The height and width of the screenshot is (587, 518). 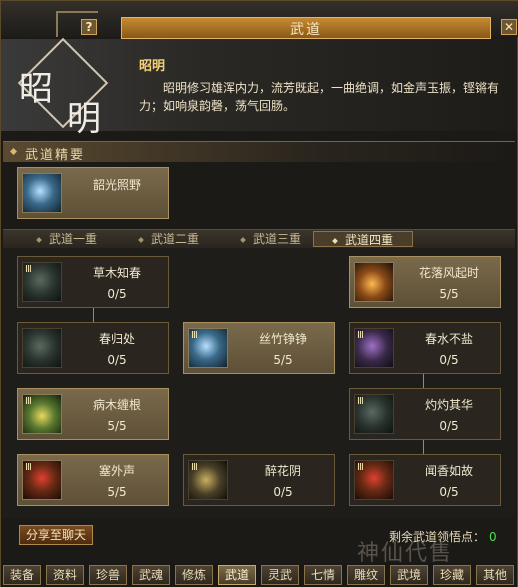 What do you see at coordinates (116, 273) in the screenshot?
I see `skill-name: 草木知春` at bounding box center [116, 273].